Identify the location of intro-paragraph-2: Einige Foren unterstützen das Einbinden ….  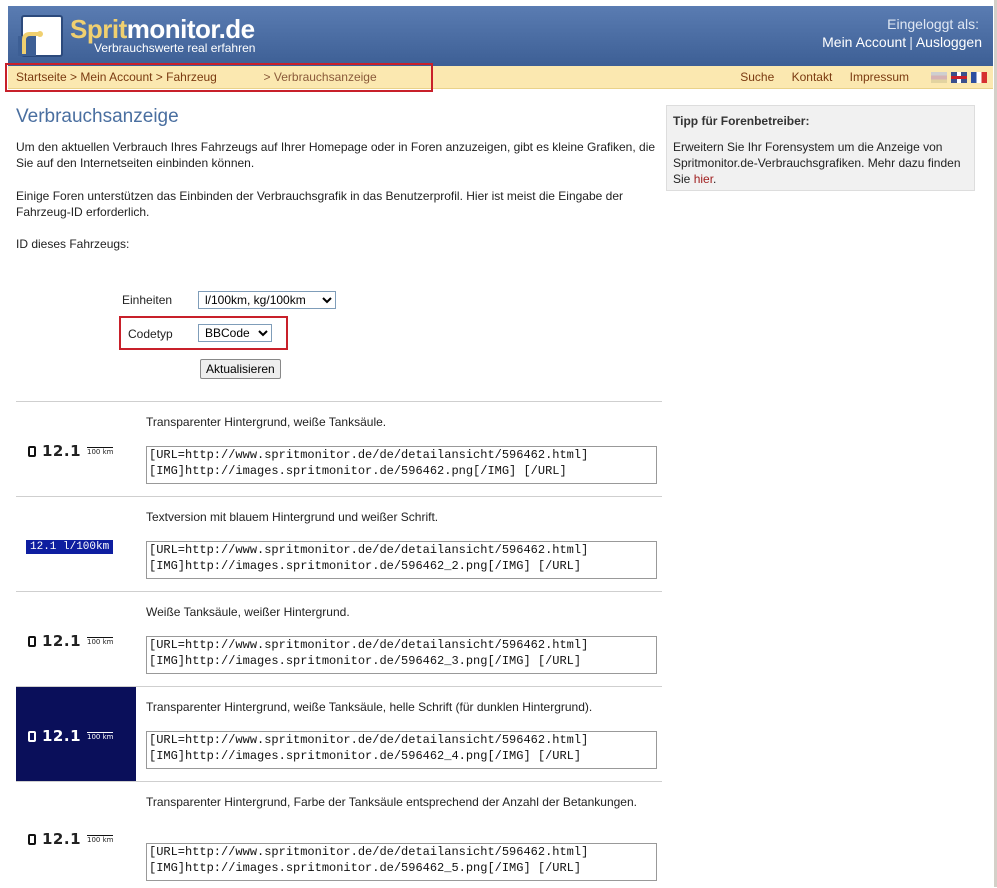
(320, 204).